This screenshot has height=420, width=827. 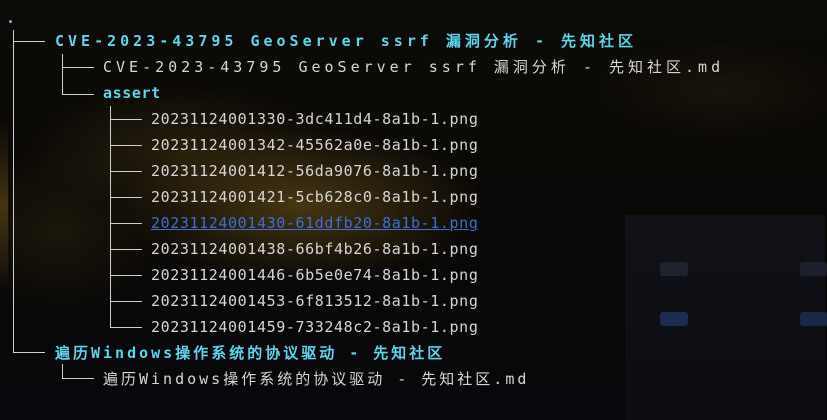 What do you see at coordinates (314, 145) in the screenshot?
I see `file-entry: 20231124001342-45562a0e-8a1b-1.png` at bounding box center [314, 145].